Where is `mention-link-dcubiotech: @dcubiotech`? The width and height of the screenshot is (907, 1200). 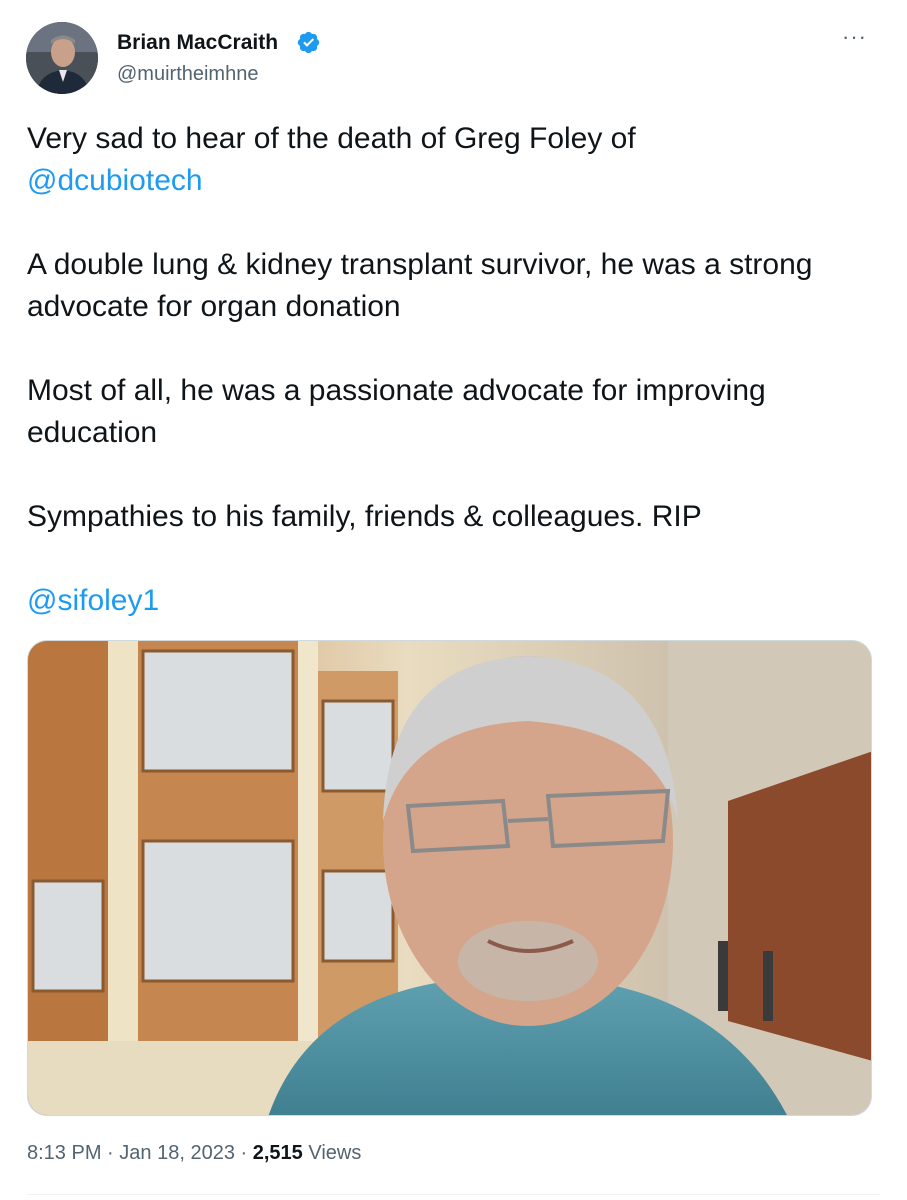 mention-link-dcubiotech: @dcubiotech is located at coordinates (115, 180).